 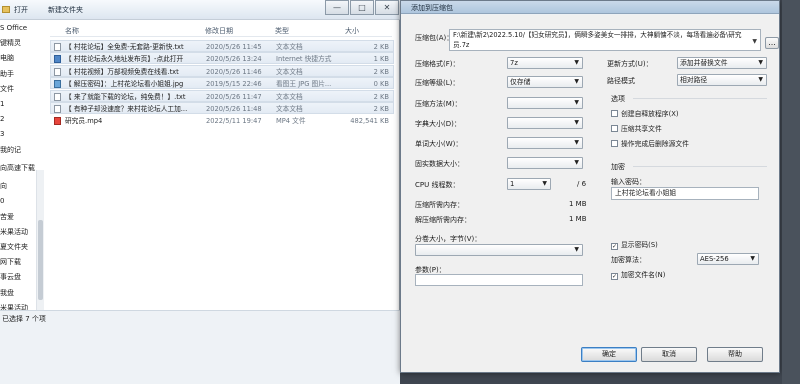 I want to click on encrypt-group-label: 加密, so click(x=618, y=167).